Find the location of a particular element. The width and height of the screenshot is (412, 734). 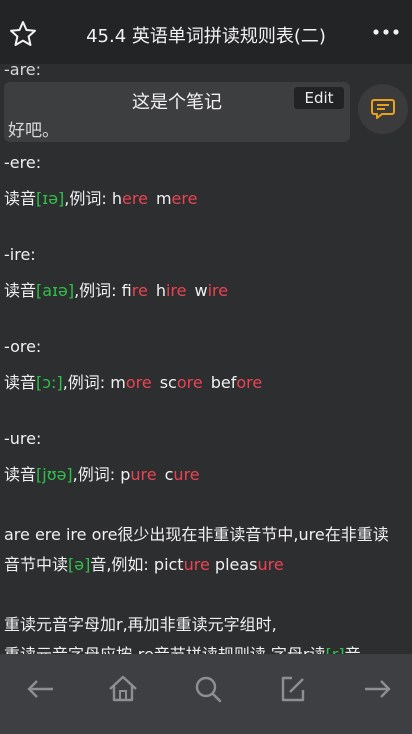

section-heading-ore: -ore: is located at coordinates (23, 346).